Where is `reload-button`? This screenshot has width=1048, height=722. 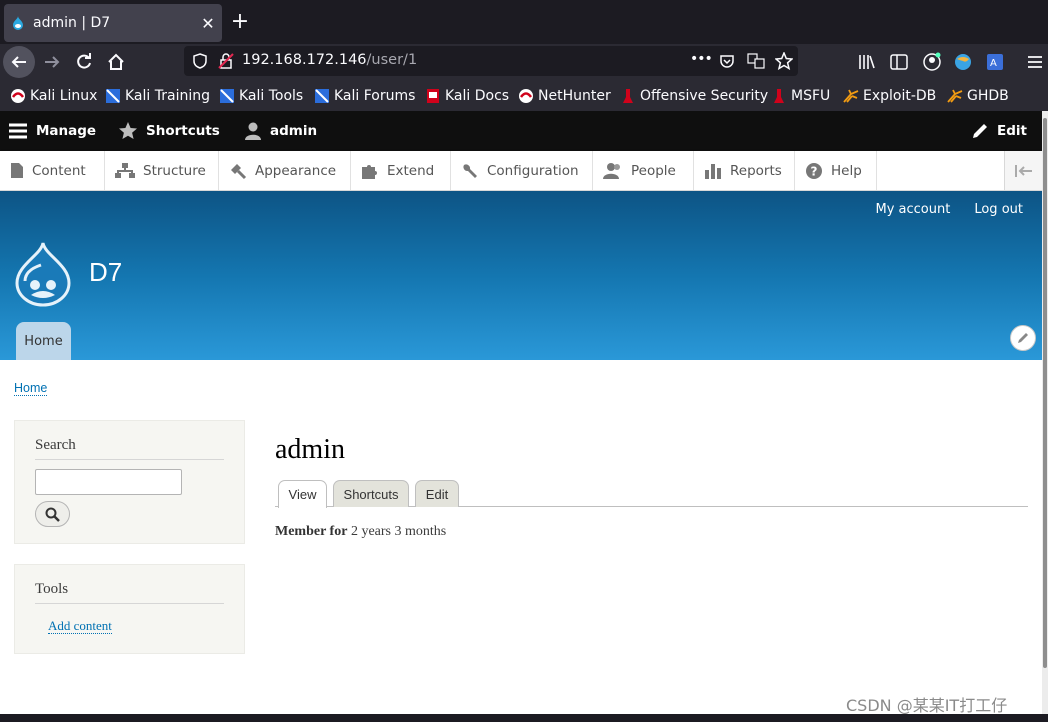 reload-button is located at coordinates (84, 62).